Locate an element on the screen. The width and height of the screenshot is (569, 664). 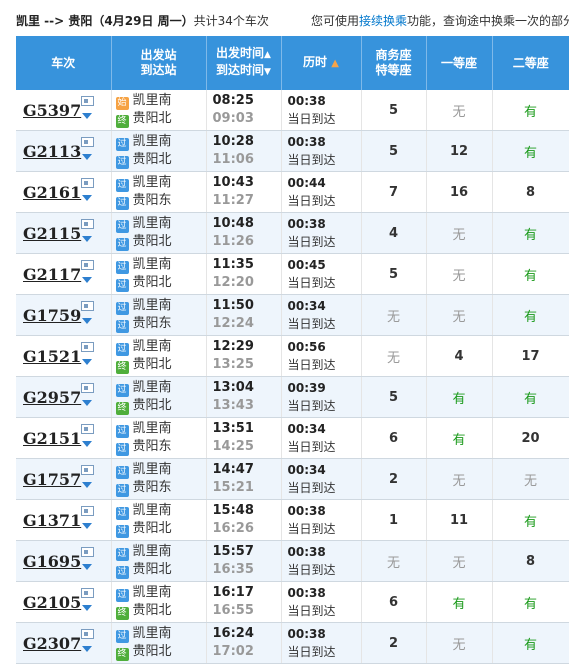
train-number-link: G1371 is located at coordinates (52, 520).